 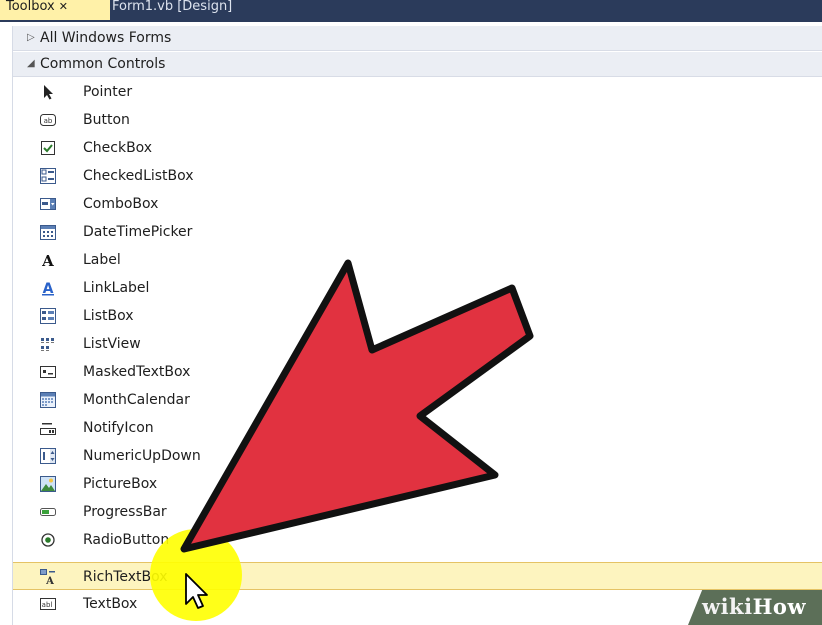 What do you see at coordinates (417, 456) in the screenshot?
I see `toolbox-item-numericupdown: NumericUpDown` at bounding box center [417, 456].